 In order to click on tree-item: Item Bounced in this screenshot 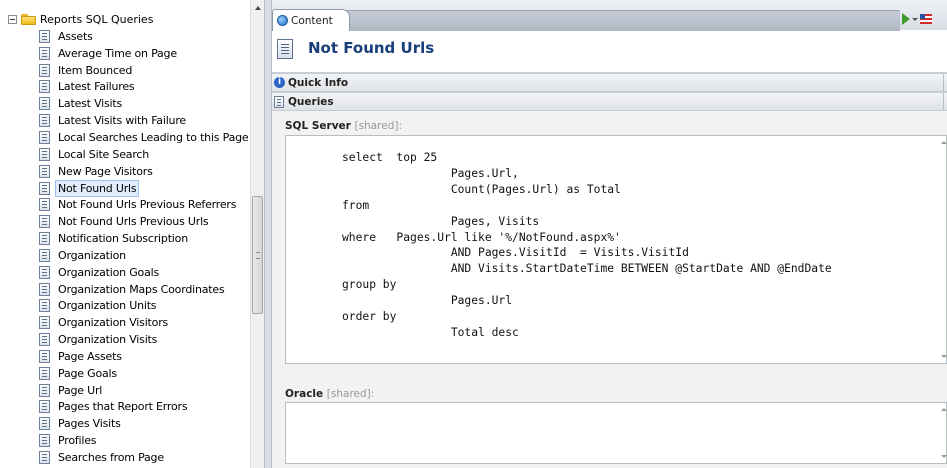, I will do `click(144, 70)`.